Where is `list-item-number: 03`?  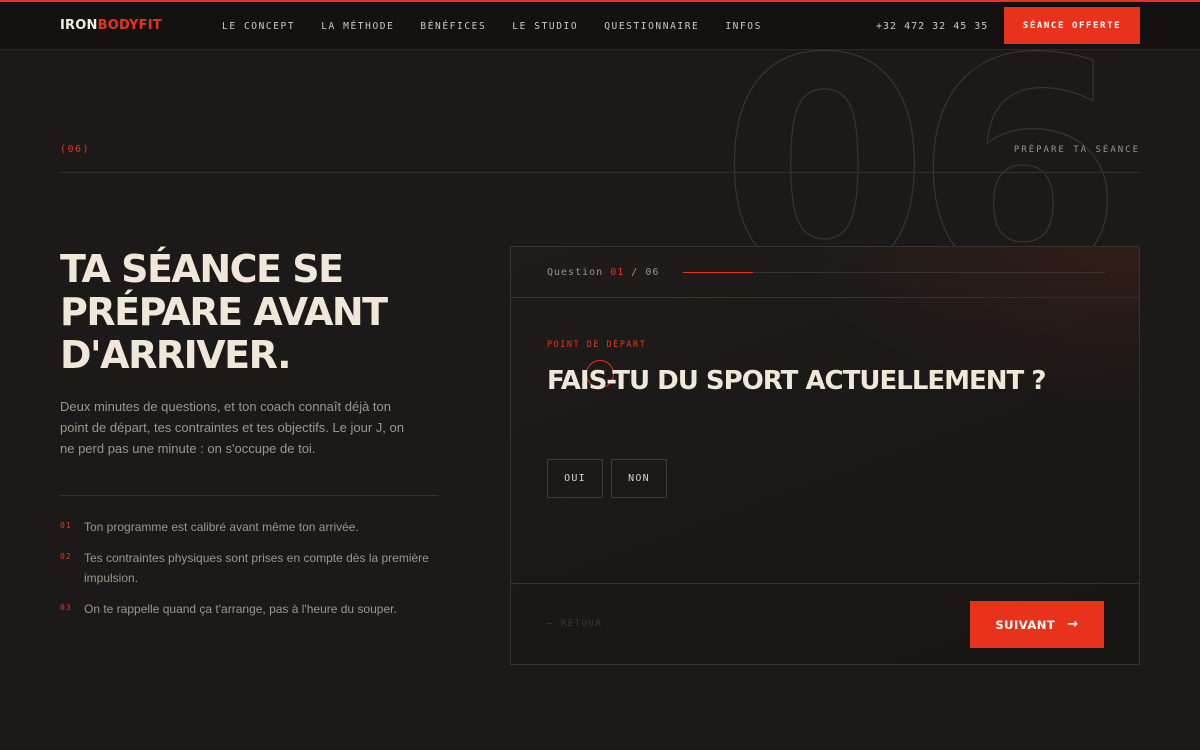
list-item-number: 03 is located at coordinates (66, 607).